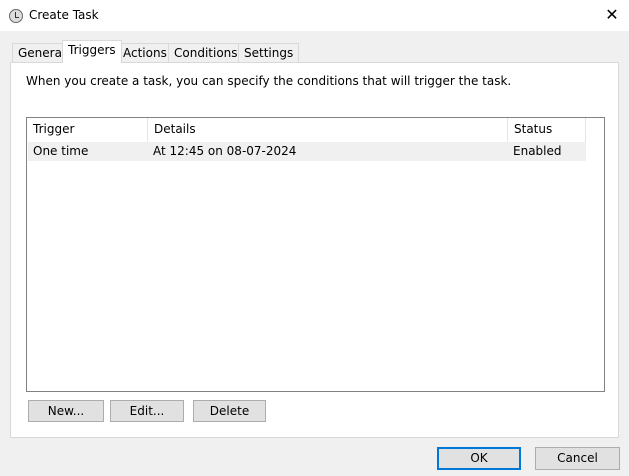 The image size is (629, 476). Describe the element at coordinates (612, 15) in the screenshot. I see `close-button: ✕` at that location.